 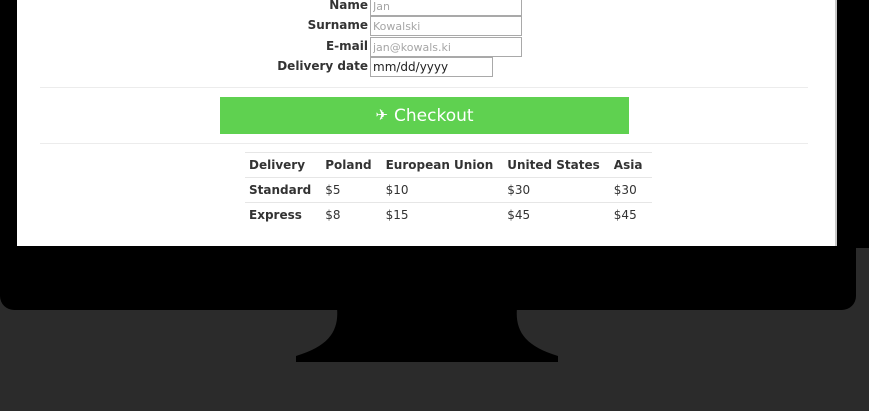 What do you see at coordinates (631, 165) in the screenshot?
I see `header-asia: Asia` at bounding box center [631, 165].